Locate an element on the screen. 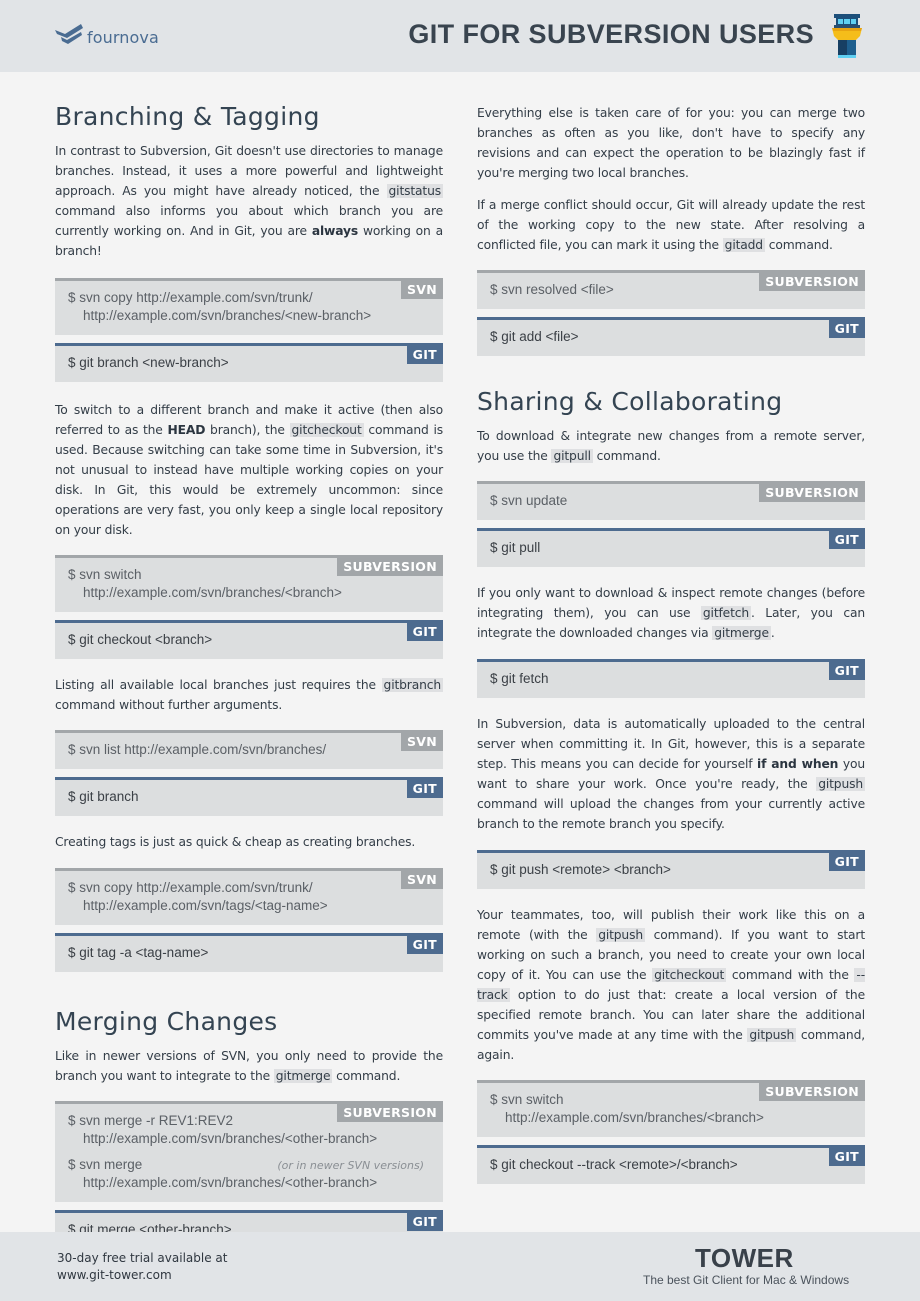 This screenshot has height=1301, width=920. git-code-block: GIT $ git fetch is located at coordinates (671, 678).